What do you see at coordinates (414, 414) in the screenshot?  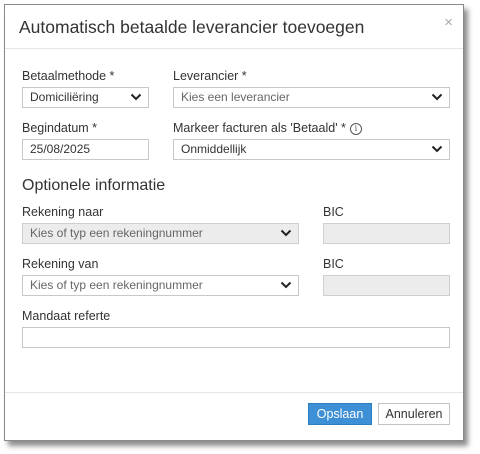 I see `cancel-button: Annuleren` at bounding box center [414, 414].